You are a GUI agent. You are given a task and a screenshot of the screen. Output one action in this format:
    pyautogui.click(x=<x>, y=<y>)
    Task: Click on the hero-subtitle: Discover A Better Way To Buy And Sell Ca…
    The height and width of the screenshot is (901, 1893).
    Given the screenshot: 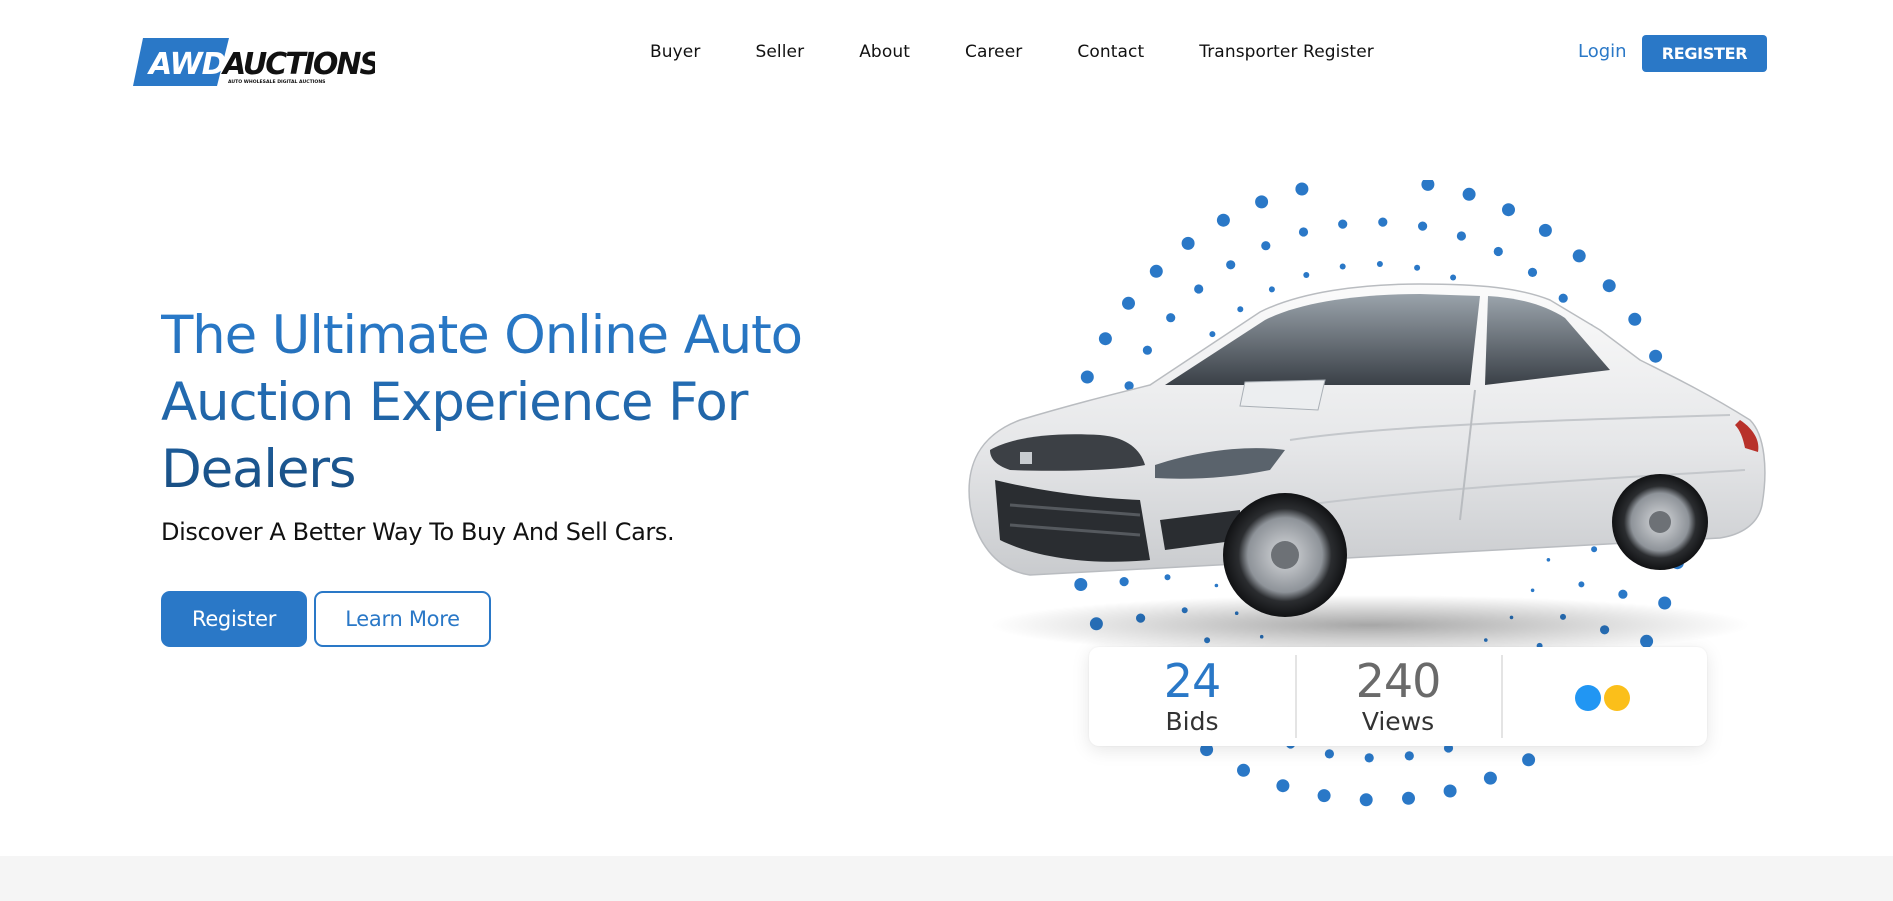 What is the action you would take?
    pyautogui.click(x=418, y=532)
    